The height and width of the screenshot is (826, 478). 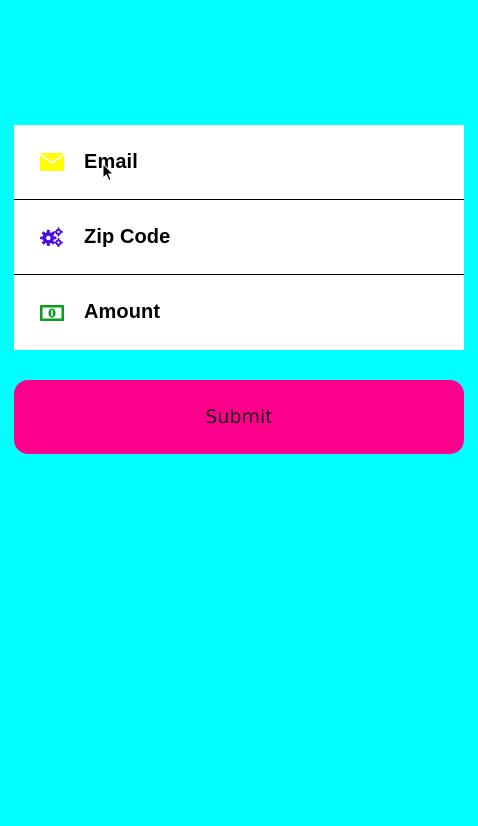 I want to click on submit-label: Submit, so click(x=239, y=417).